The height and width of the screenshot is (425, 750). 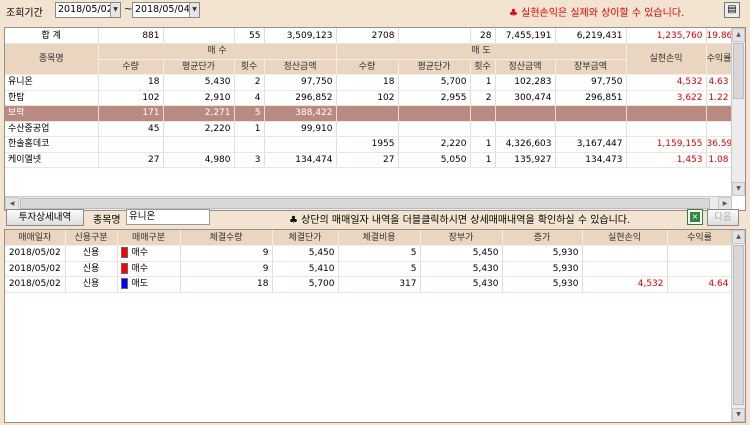 I want to click on col-buy-avg: 평균단가, so click(x=199, y=67).